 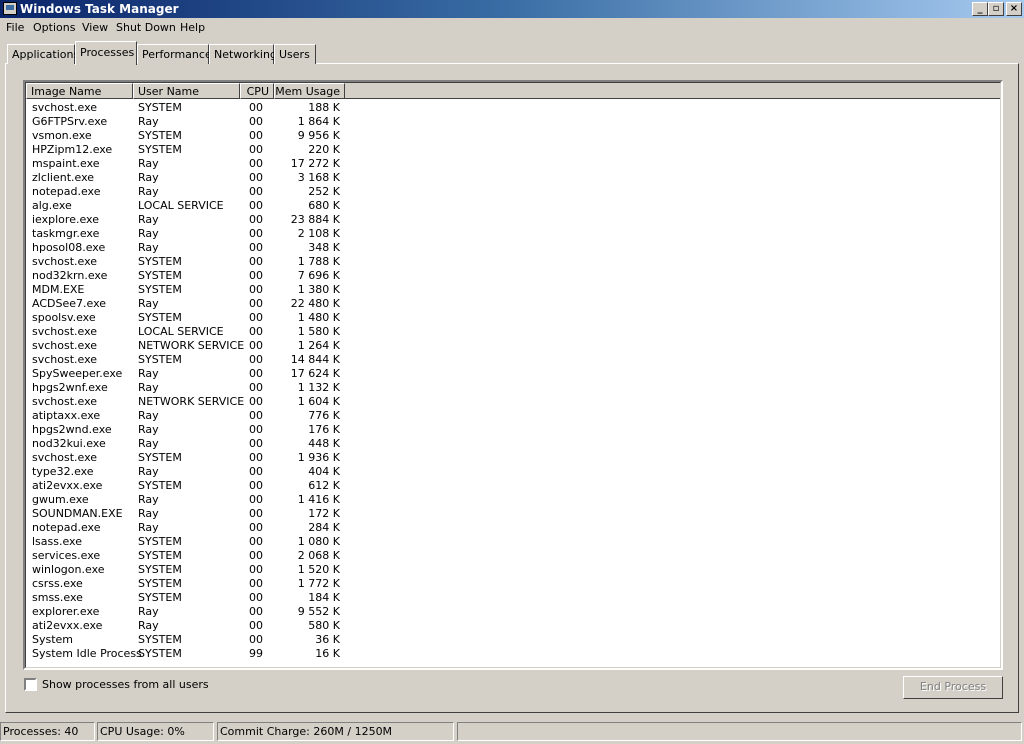 What do you see at coordinates (174, 54) in the screenshot?
I see `tab-performance: Performance` at bounding box center [174, 54].